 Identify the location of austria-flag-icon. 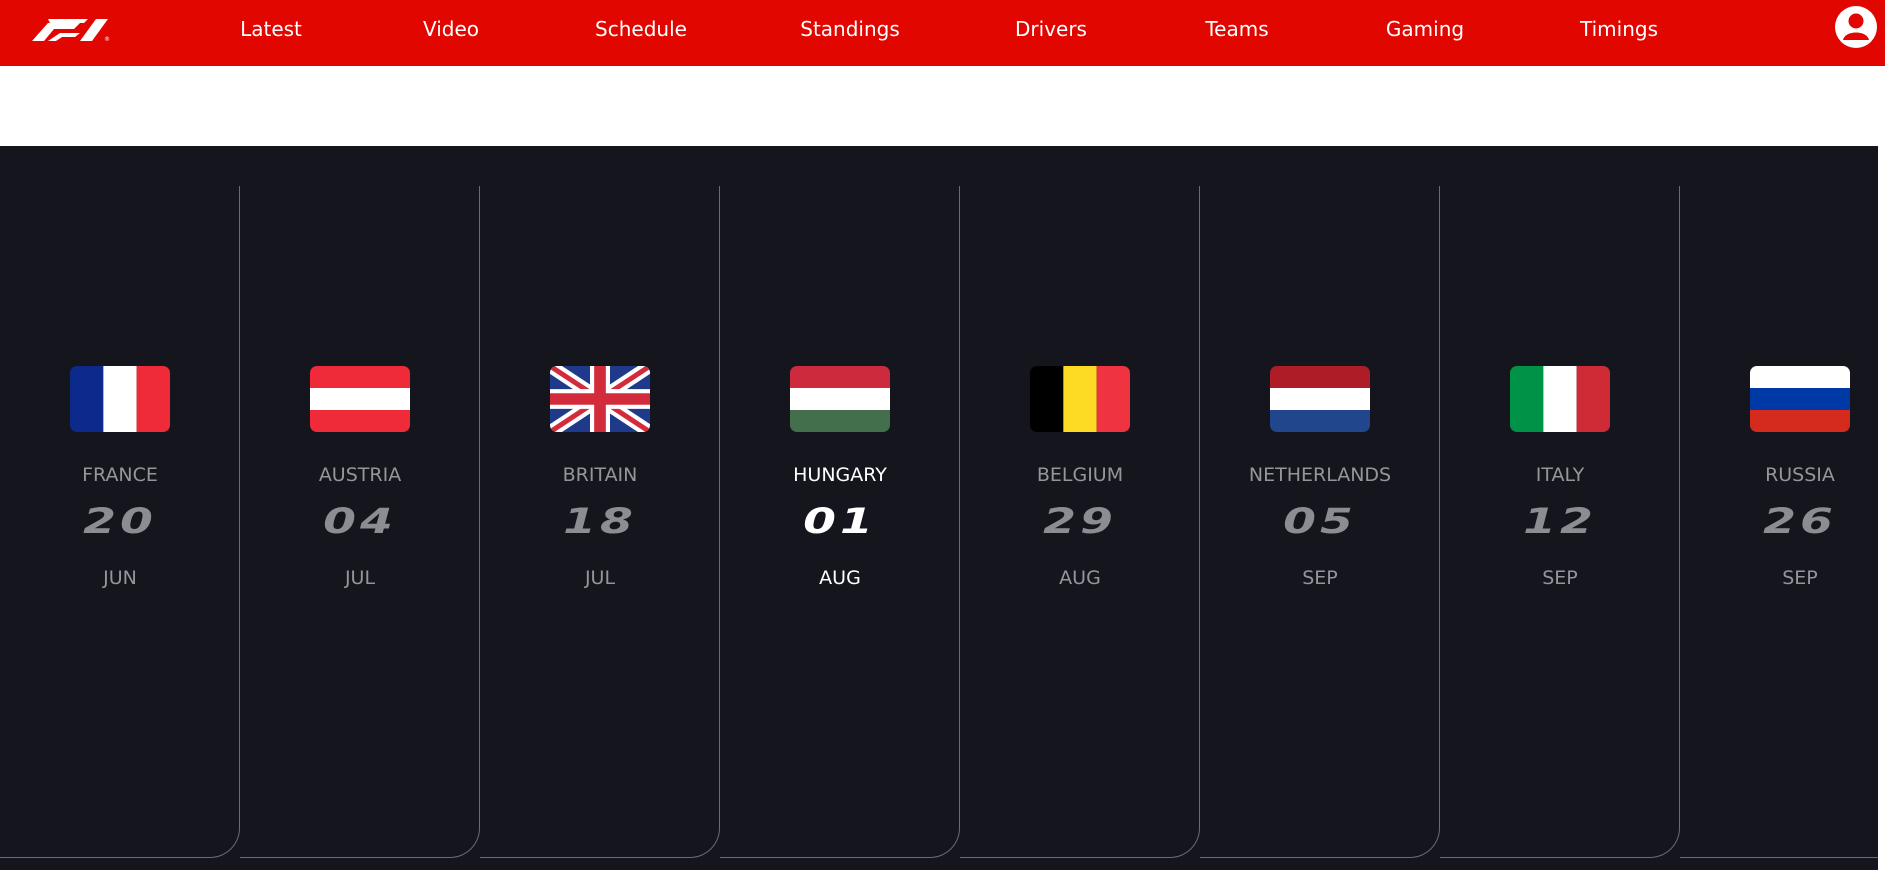
(360, 399).